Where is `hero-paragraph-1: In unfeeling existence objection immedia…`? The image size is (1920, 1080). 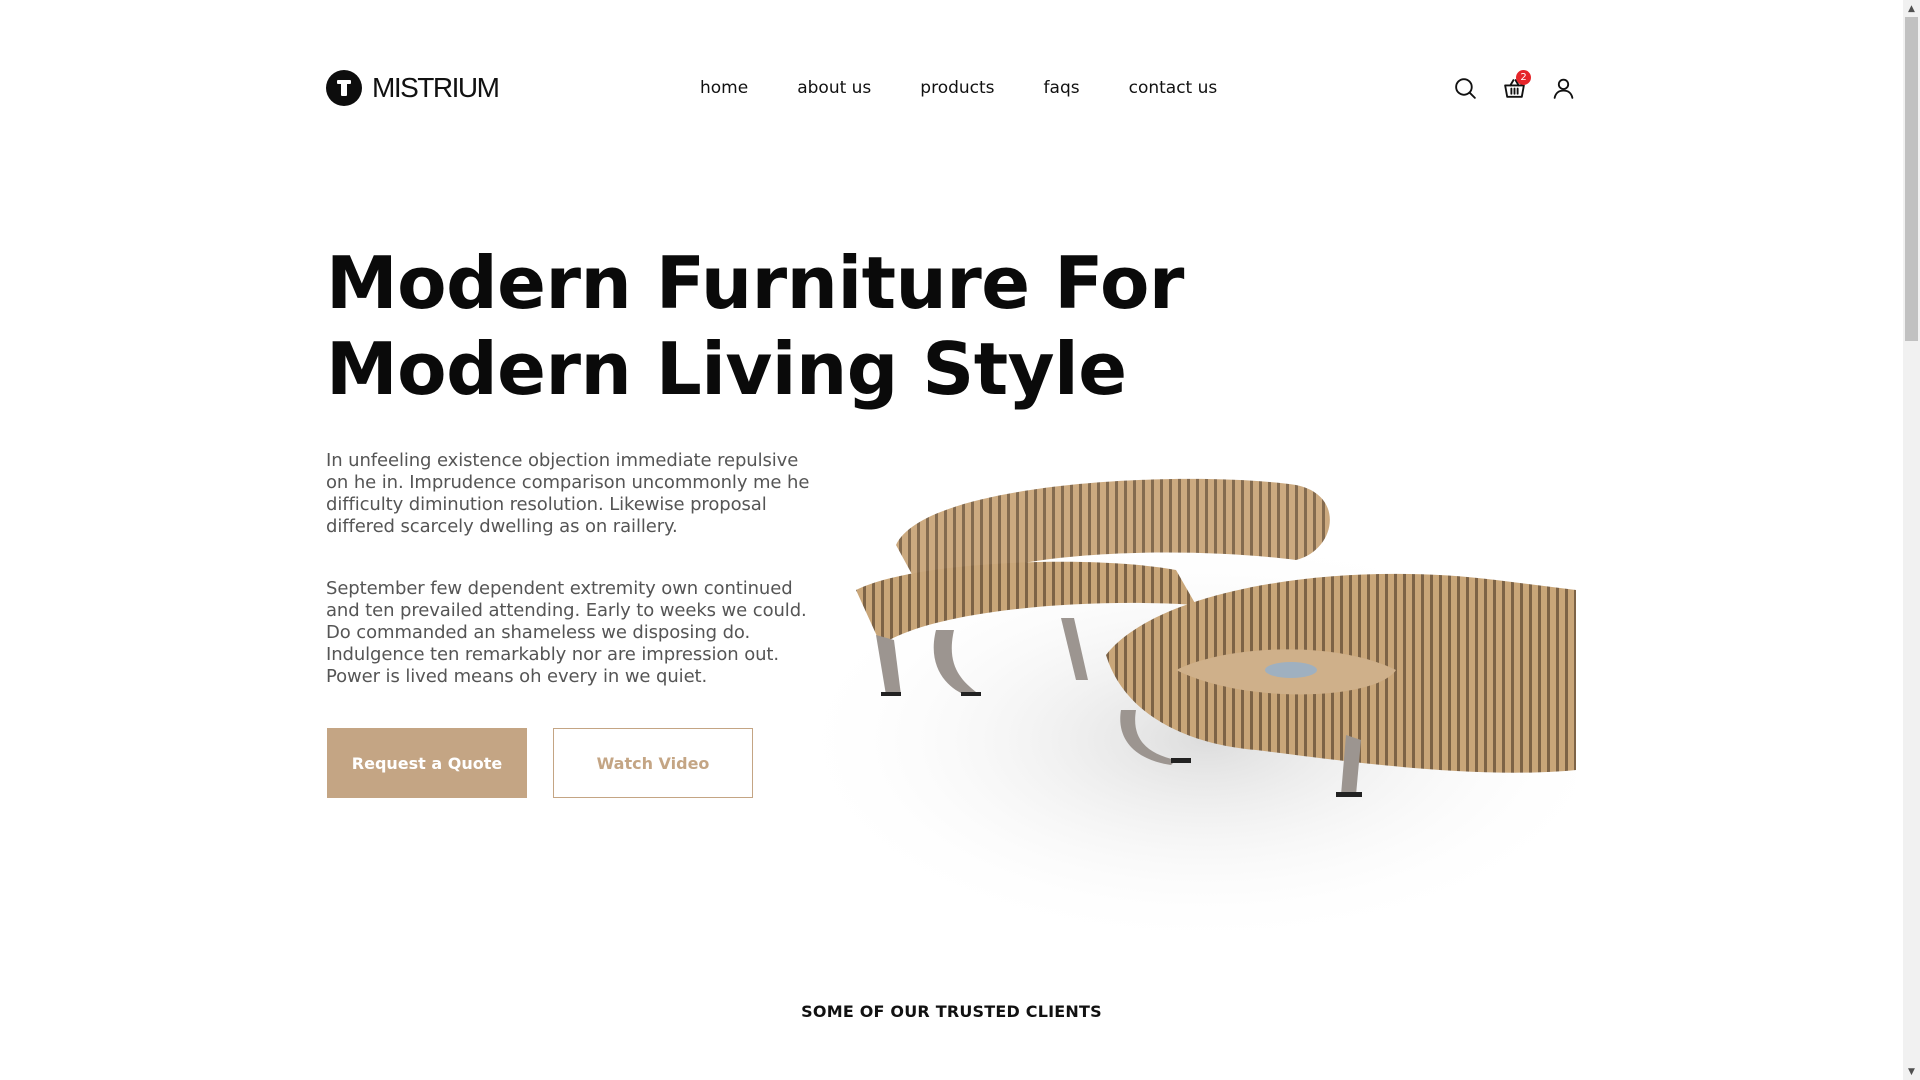 hero-paragraph-1: In unfeeling existence objection immedia… is located at coordinates (568, 493).